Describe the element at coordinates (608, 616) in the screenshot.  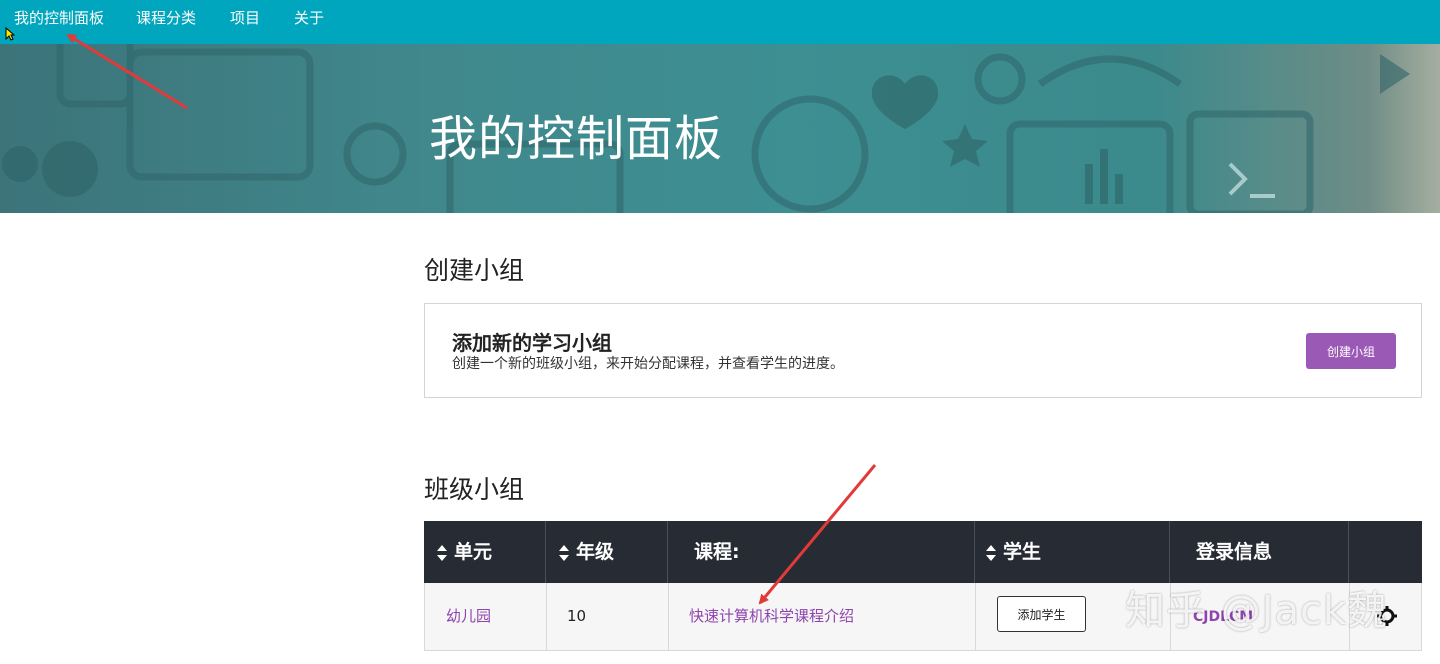
I see `cell-grade: 10` at that location.